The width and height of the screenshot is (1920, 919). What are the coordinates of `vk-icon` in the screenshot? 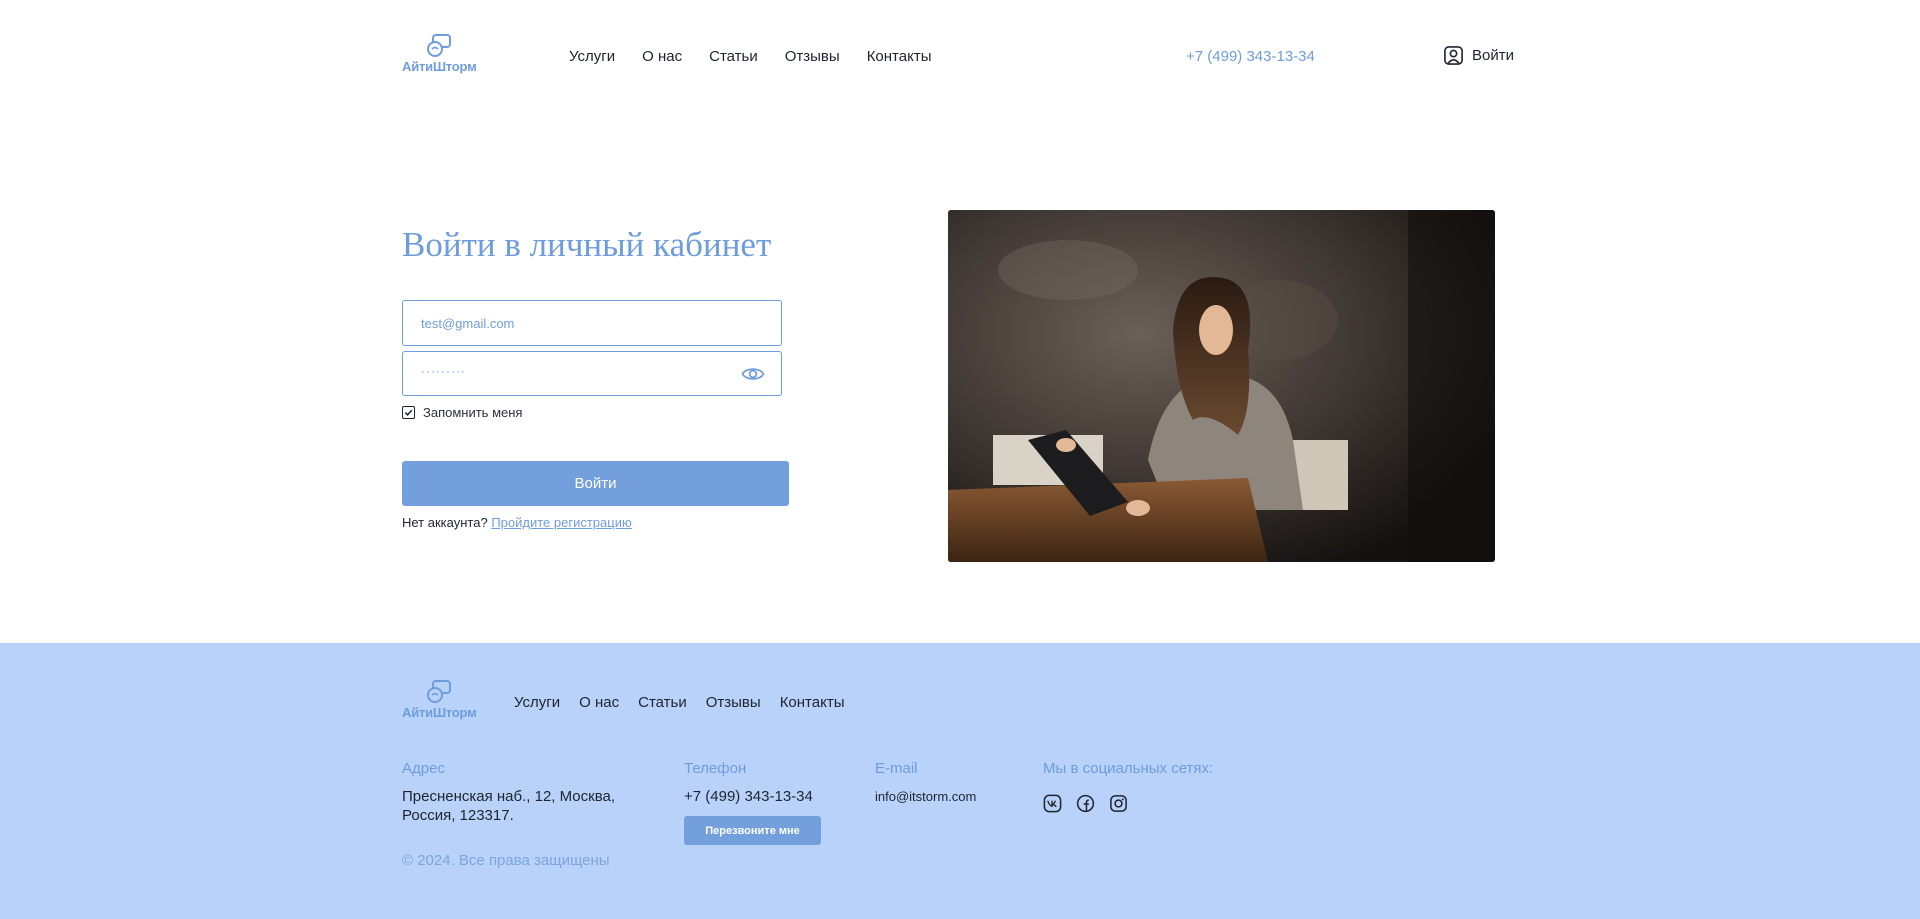 It's located at (1052, 803).